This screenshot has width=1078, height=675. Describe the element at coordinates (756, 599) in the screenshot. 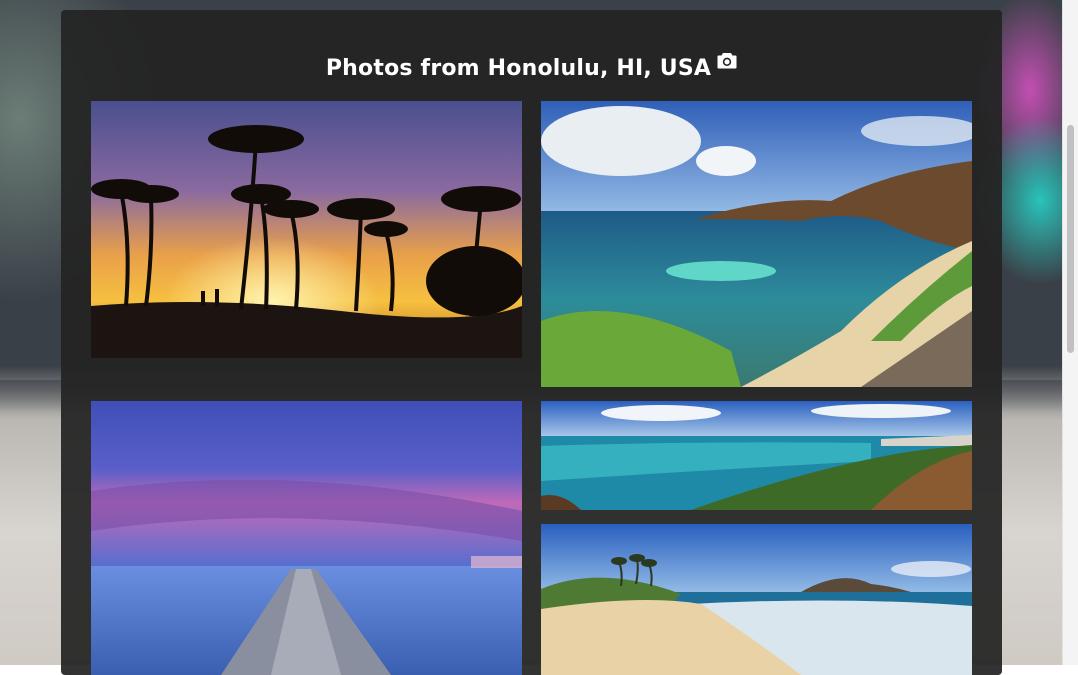

I see `photo-sandy-beach` at that location.